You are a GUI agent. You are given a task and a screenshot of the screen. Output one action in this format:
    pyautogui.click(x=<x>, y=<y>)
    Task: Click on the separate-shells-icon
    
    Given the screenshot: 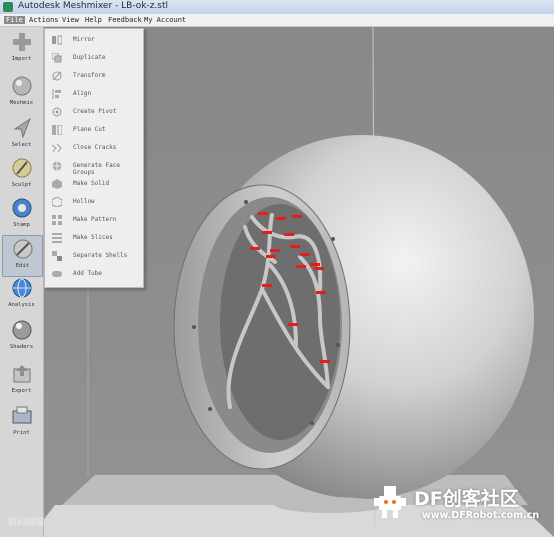 What is the action you would take?
    pyautogui.click(x=57, y=256)
    